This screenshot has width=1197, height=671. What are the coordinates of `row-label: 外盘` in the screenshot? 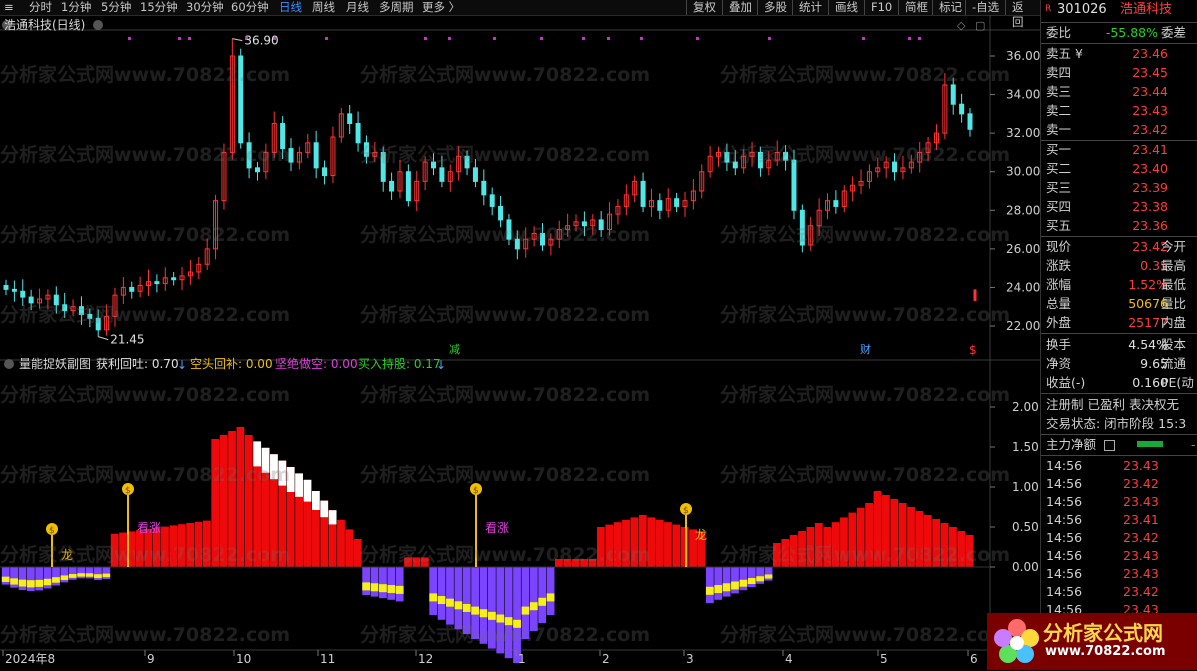 It's located at (1059, 322).